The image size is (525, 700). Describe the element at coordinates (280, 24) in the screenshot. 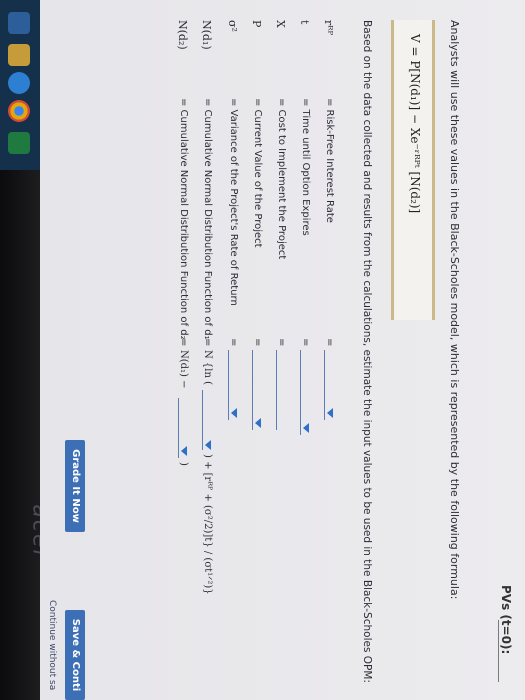

I see `symbol-x: X` at that location.